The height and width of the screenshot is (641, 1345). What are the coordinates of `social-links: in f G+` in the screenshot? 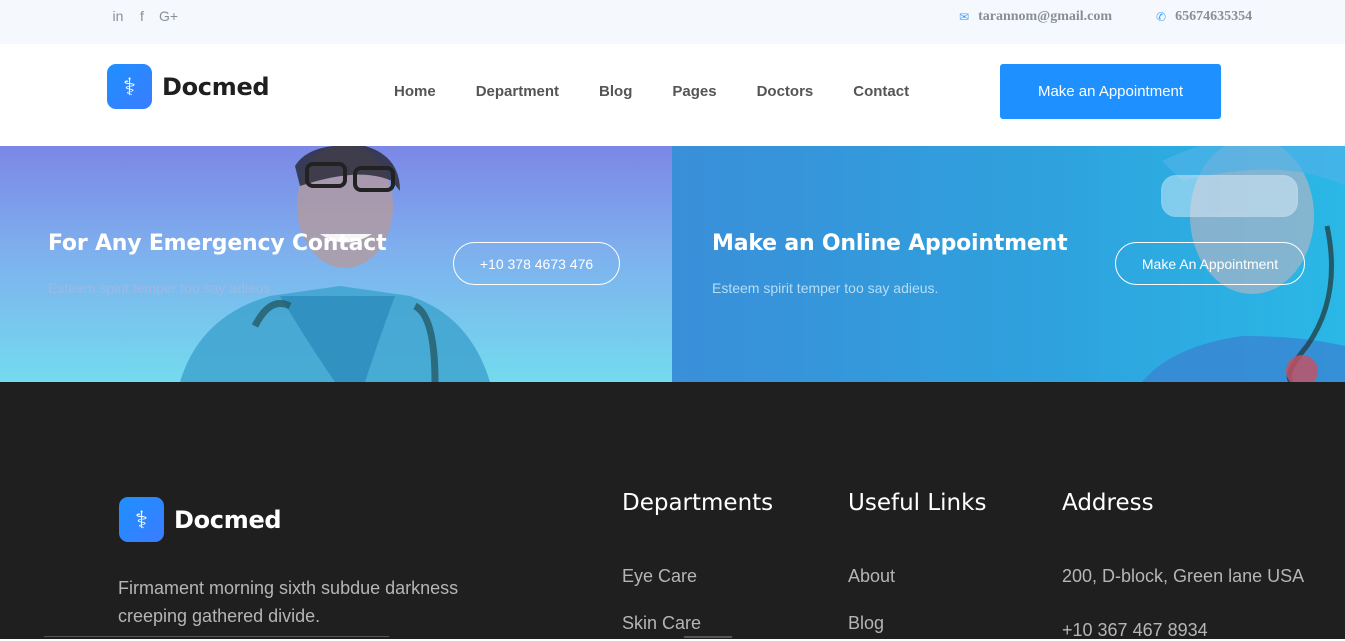 It's located at (145, 16).